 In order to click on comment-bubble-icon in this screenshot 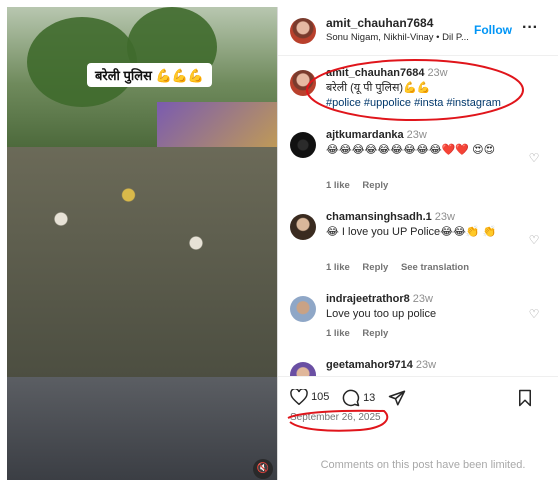, I will do `click(351, 398)`.